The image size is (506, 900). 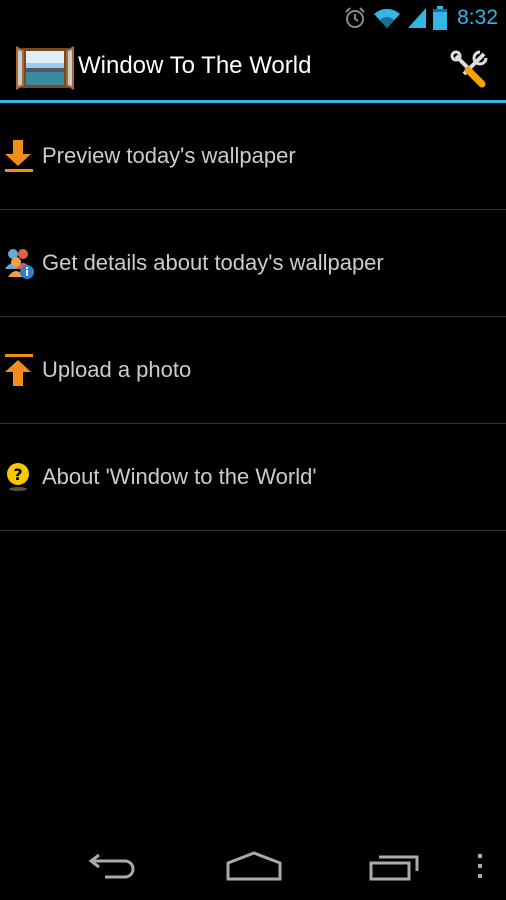 What do you see at coordinates (213, 262) in the screenshot?
I see `menu-item-label: Get details about today's wallpaper` at bounding box center [213, 262].